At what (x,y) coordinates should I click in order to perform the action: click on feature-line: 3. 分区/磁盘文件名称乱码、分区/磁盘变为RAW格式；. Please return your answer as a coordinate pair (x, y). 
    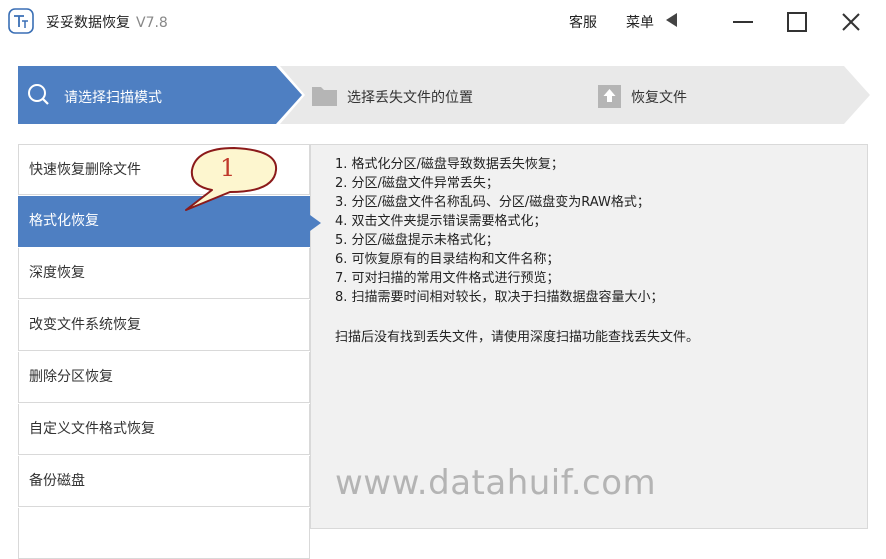
    Looking at the image, I should click on (492, 202).